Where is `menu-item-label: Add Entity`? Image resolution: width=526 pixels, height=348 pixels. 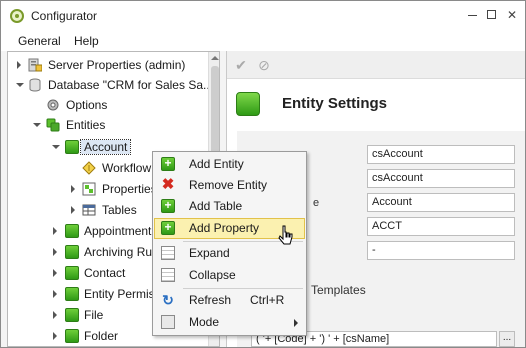
menu-item-label: Add Entity is located at coordinates (216, 164).